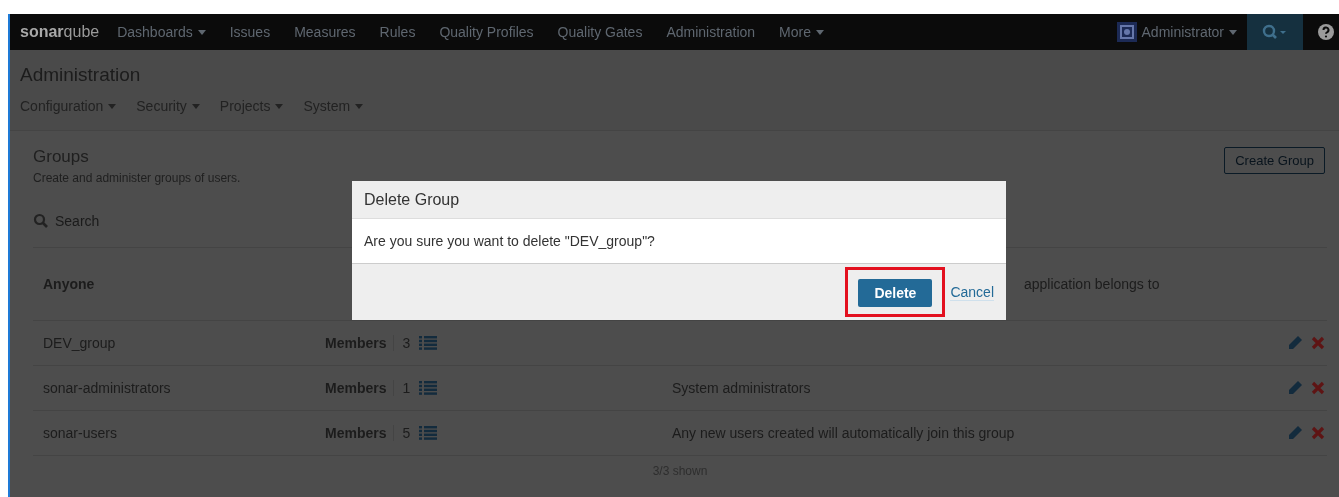 Image resolution: width=1339 pixels, height=497 pixels. What do you see at coordinates (1189, 32) in the screenshot?
I see `user-menu: Administrator` at bounding box center [1189, 32].